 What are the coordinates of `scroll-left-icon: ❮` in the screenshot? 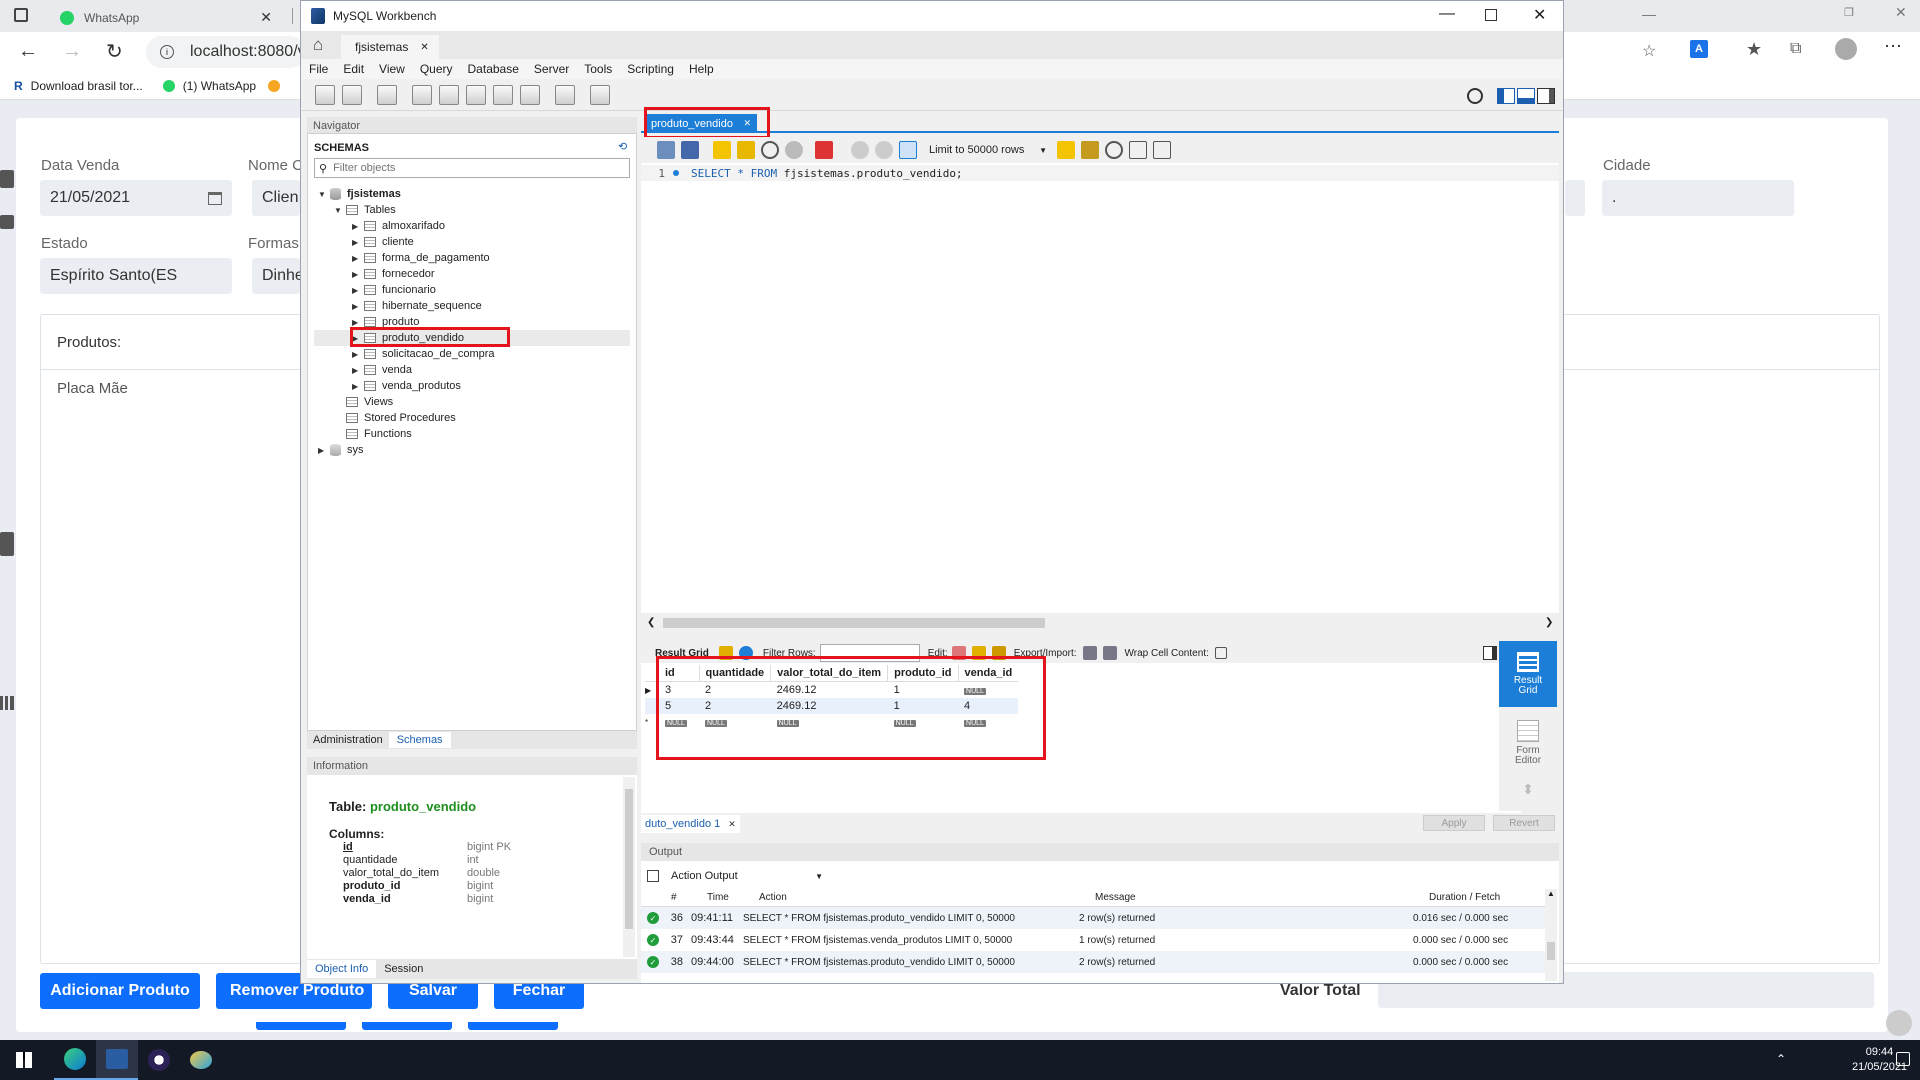 It's located at (651, 622).